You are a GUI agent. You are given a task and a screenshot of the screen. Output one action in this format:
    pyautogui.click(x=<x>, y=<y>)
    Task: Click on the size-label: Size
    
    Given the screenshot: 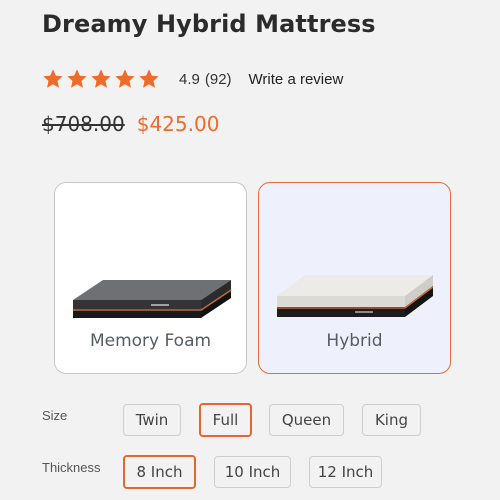 What is the action you would take?
    pyautogui.click(x=55, y=415)
    